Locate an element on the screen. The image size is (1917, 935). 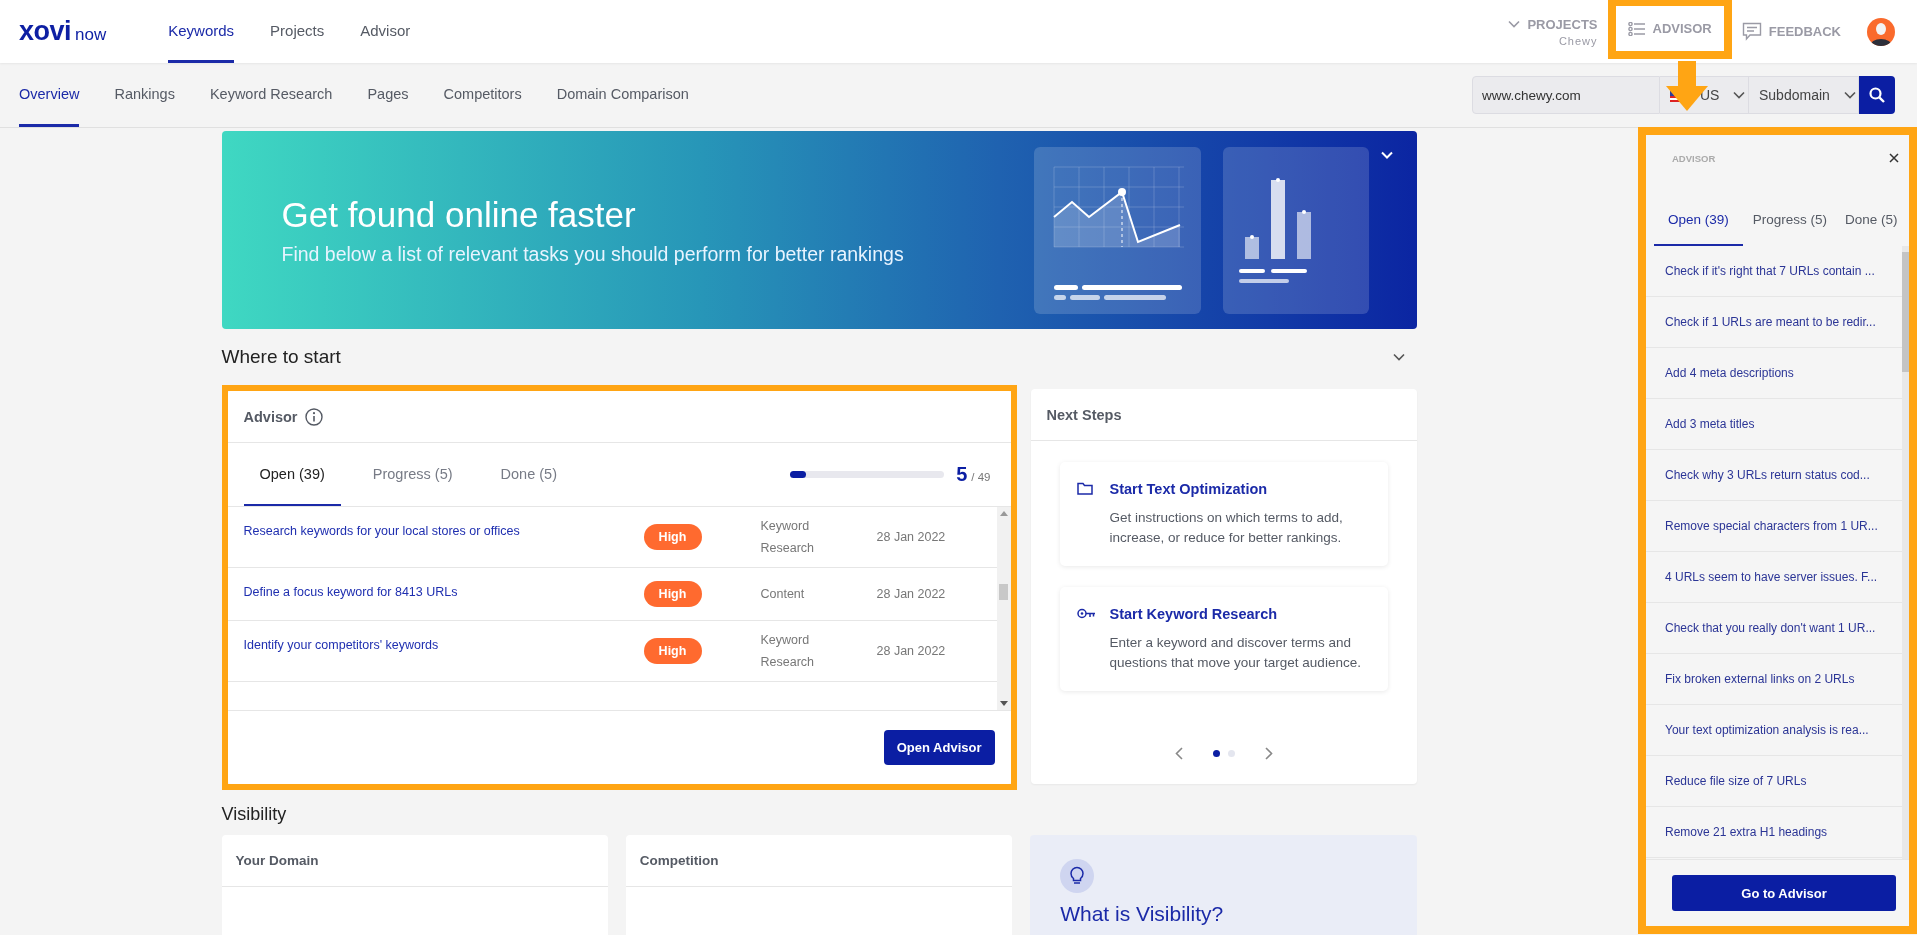
close-icon is located at coordinates (1894, 158).